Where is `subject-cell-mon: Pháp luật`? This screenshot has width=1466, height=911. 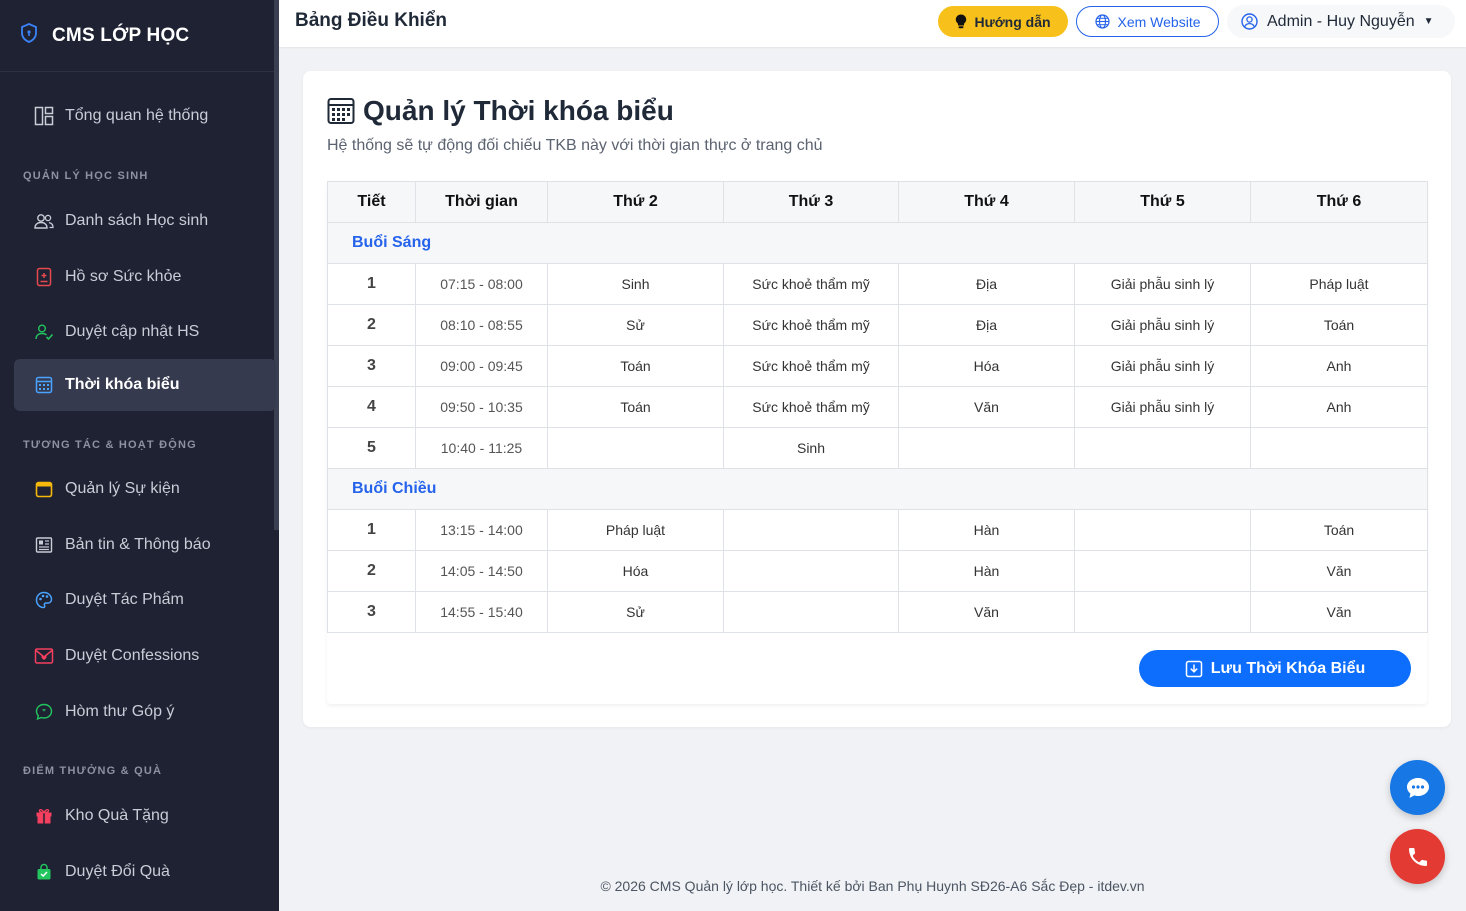
subject-cell-mon: Pháp luật is located at coordinates (635, 530).